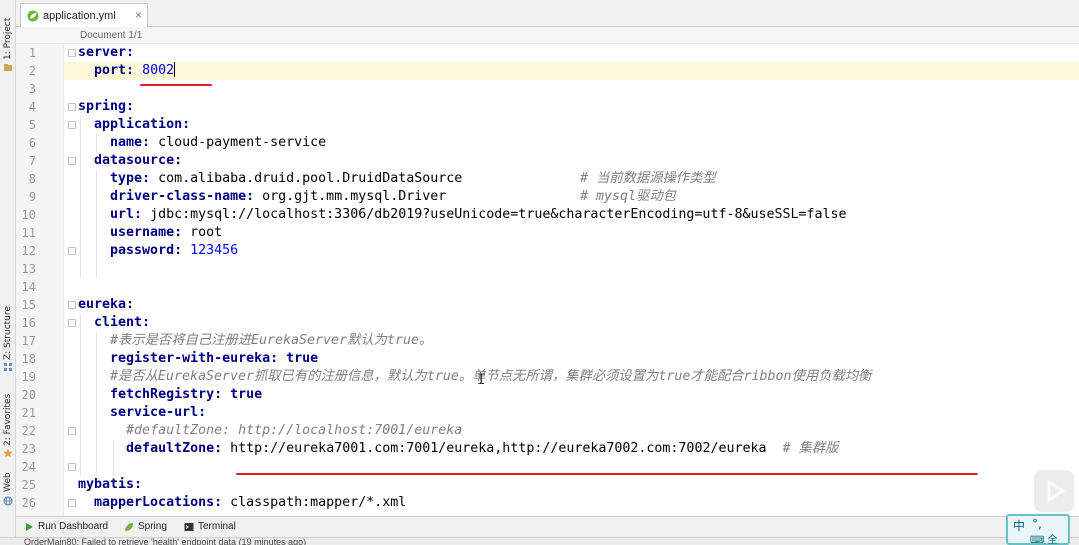 Image resolution: width=1079 pixels, height=545 pixels. I want to click on code-line-2: port: 8002, so click(127, 71).